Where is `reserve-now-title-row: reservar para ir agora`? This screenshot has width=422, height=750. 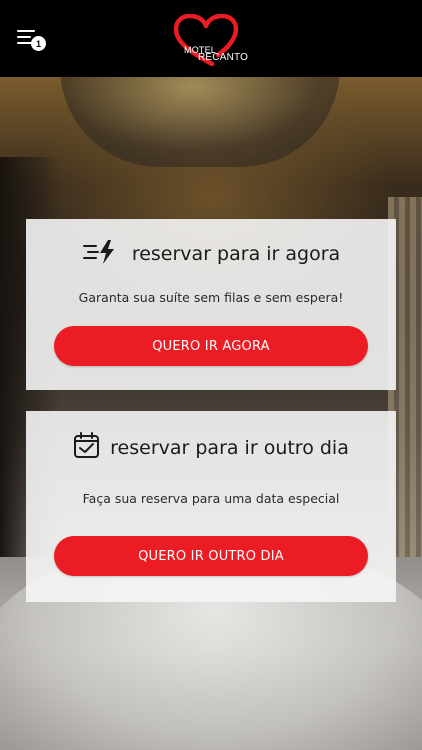
reserve-now-title-row: reservar para ir agora is located at coordinates (211, 254).